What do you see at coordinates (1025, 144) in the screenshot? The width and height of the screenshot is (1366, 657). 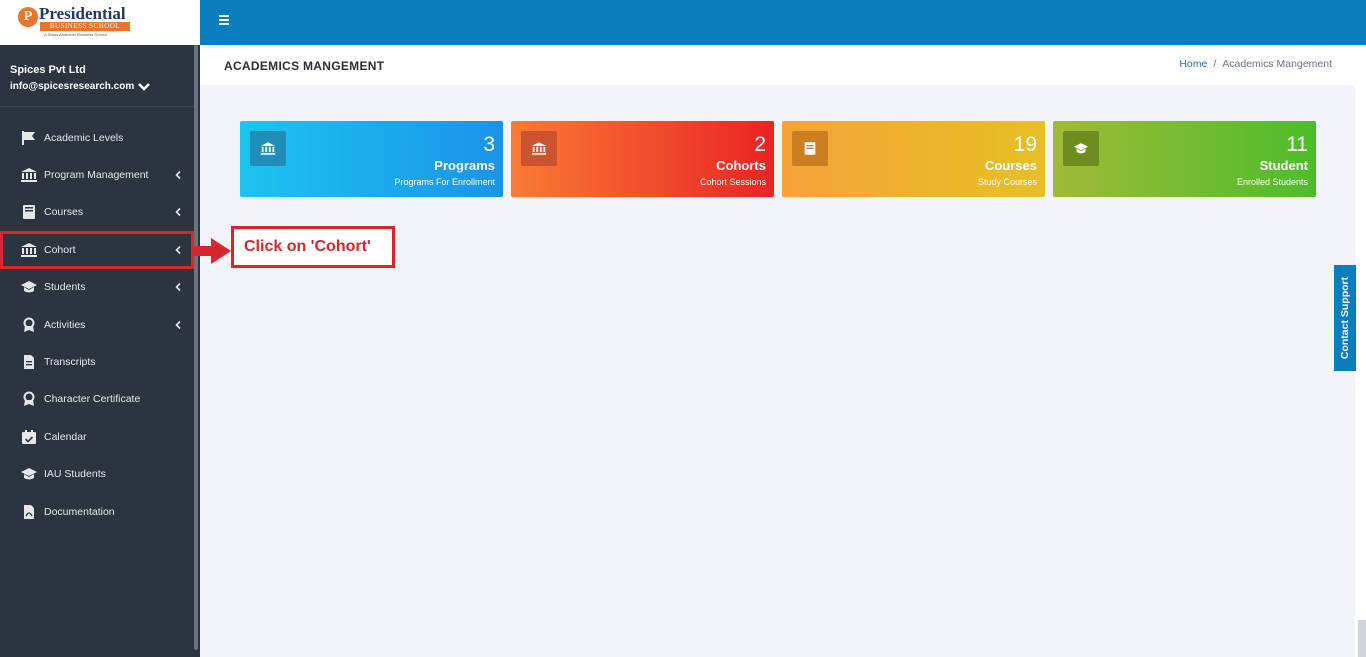 I see `card-count: 19` at bounding box center [1025, 144].